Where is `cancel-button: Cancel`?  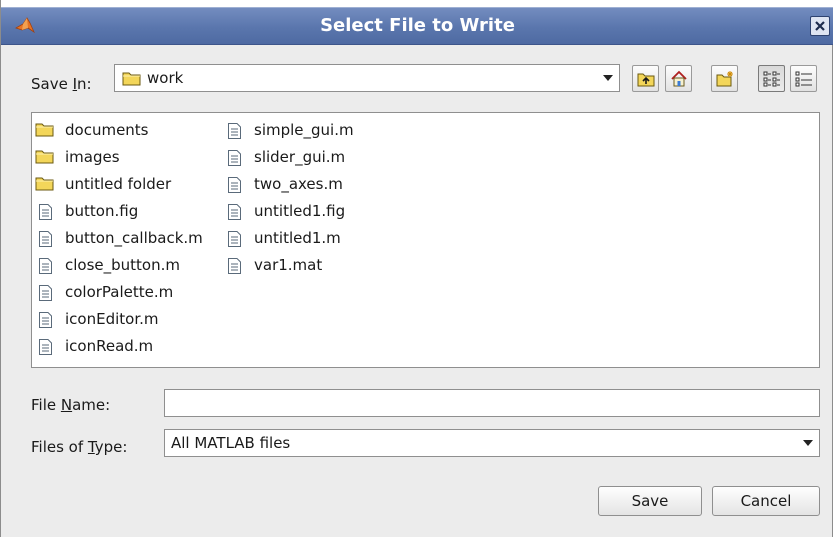
cancel-button: Cancel is located at coordinates (766, 501).